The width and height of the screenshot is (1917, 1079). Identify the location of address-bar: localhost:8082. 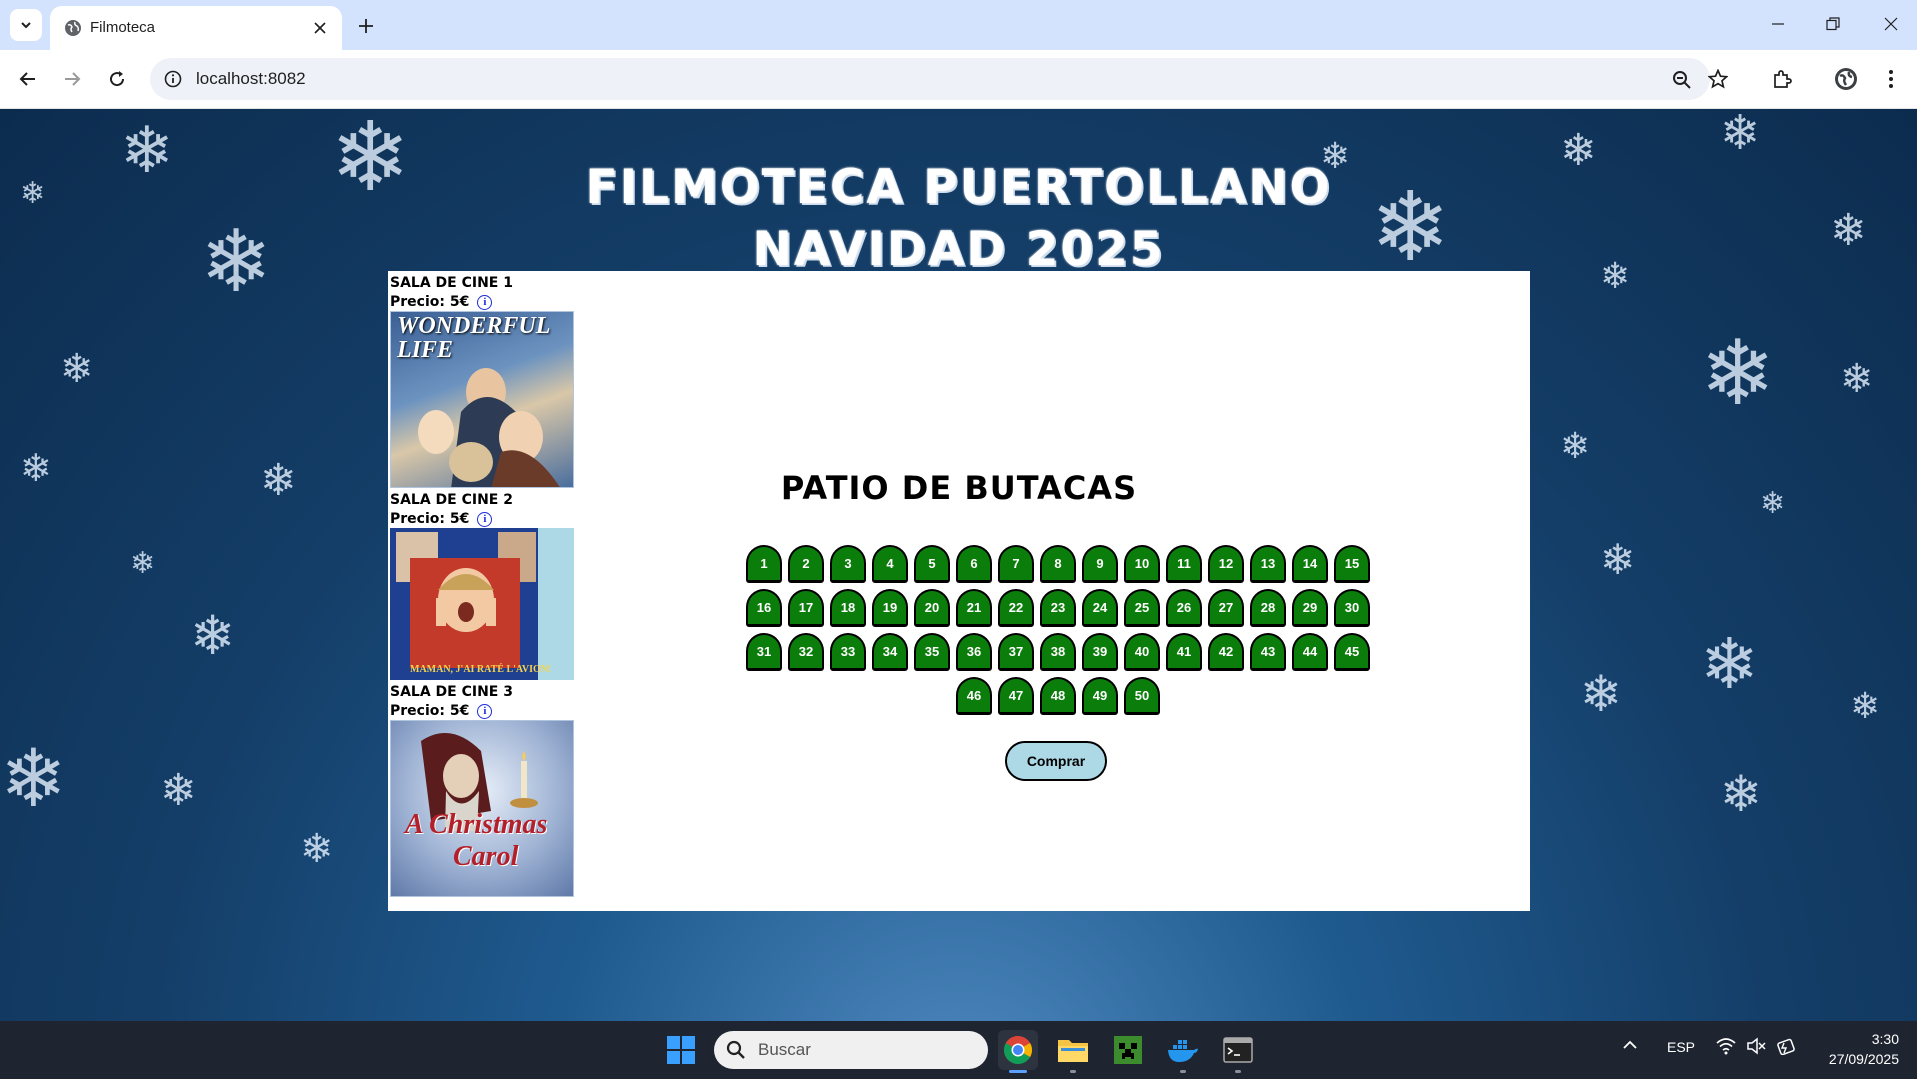
(930, 79).